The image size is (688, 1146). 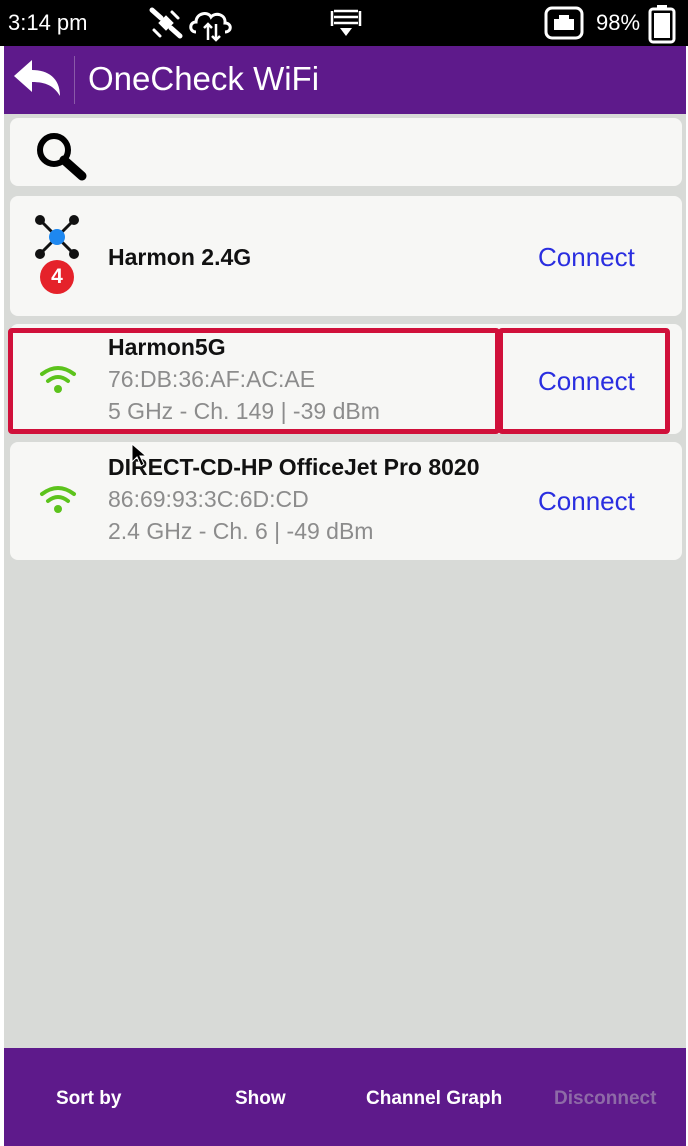 What do you see at coordinates (662, 24) in the screenshot?
I see `battery-icon` at bounding box center [662, 24].